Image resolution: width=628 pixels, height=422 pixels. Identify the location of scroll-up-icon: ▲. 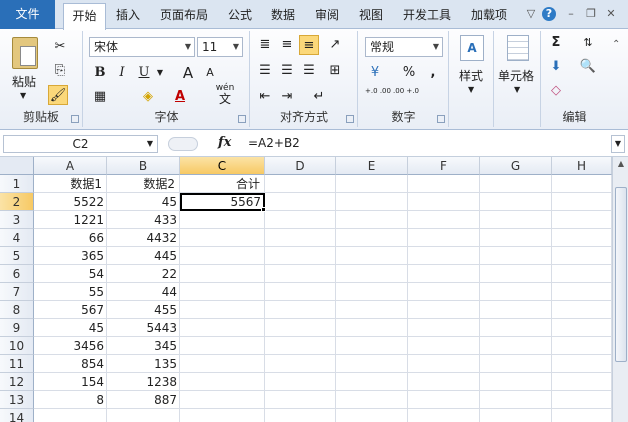
(621, 166).